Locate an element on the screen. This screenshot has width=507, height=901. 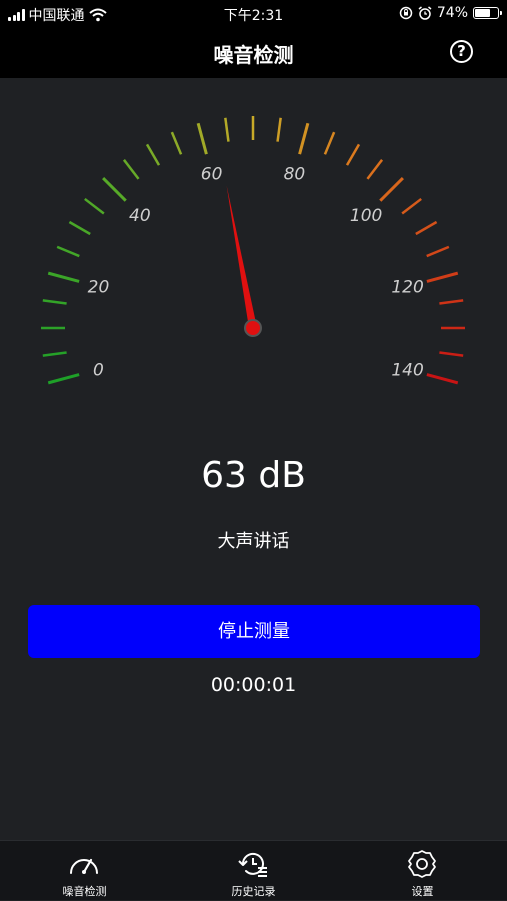
tab-label: 设置 is located at coordinates (422, 891).